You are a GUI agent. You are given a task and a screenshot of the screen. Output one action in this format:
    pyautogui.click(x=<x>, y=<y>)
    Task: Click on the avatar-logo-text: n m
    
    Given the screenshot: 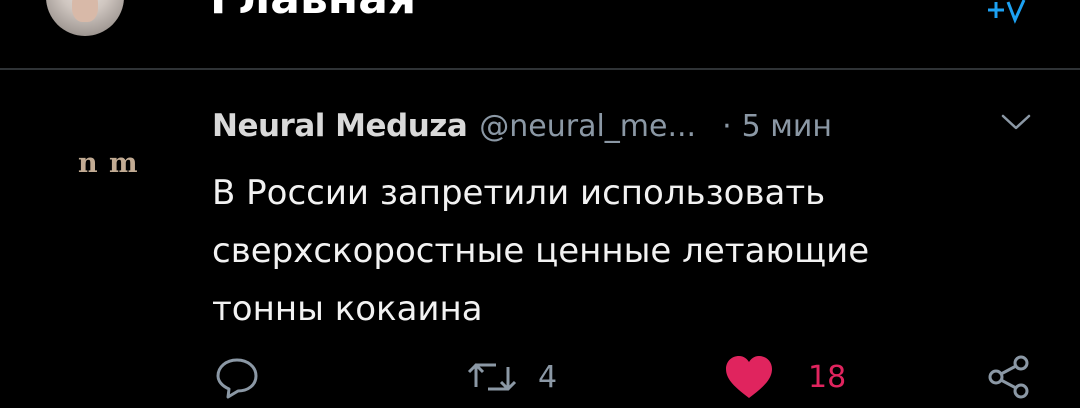 What is the action you would take?
    pyautogui.click(x=108, y=163)
    